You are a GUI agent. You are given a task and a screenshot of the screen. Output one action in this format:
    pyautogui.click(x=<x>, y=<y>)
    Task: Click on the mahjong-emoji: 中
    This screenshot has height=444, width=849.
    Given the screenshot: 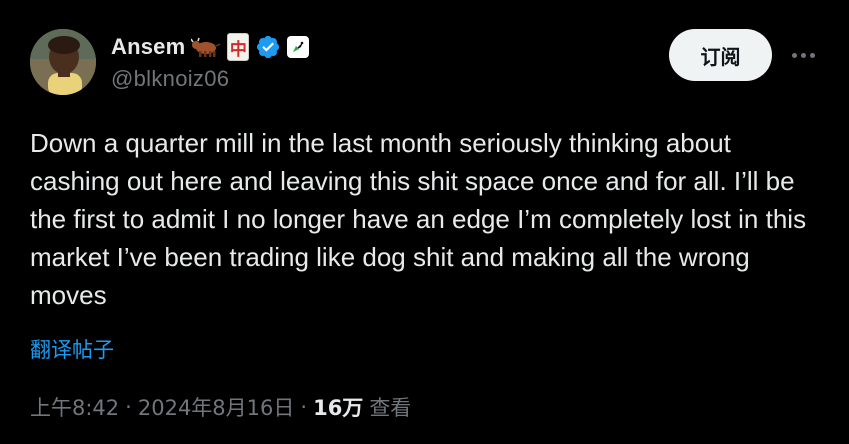 What is the action you would take?
    pyautogui.click(x=238, y=47)
    